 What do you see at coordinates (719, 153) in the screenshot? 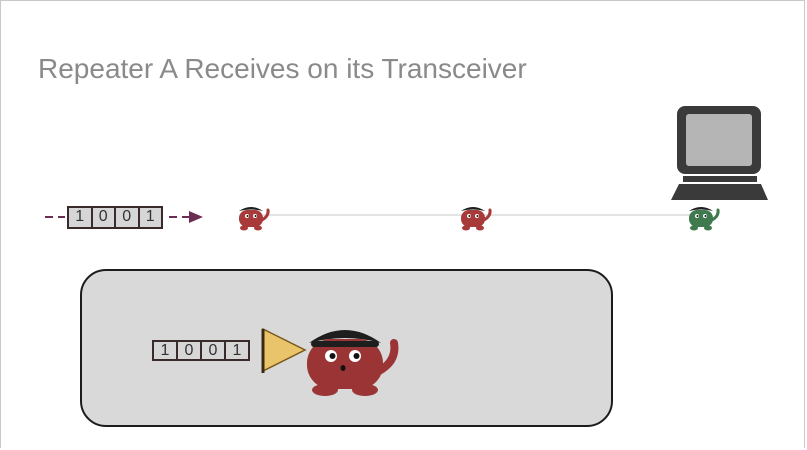
I see `computer-icon` at bounding box center [719, 153].